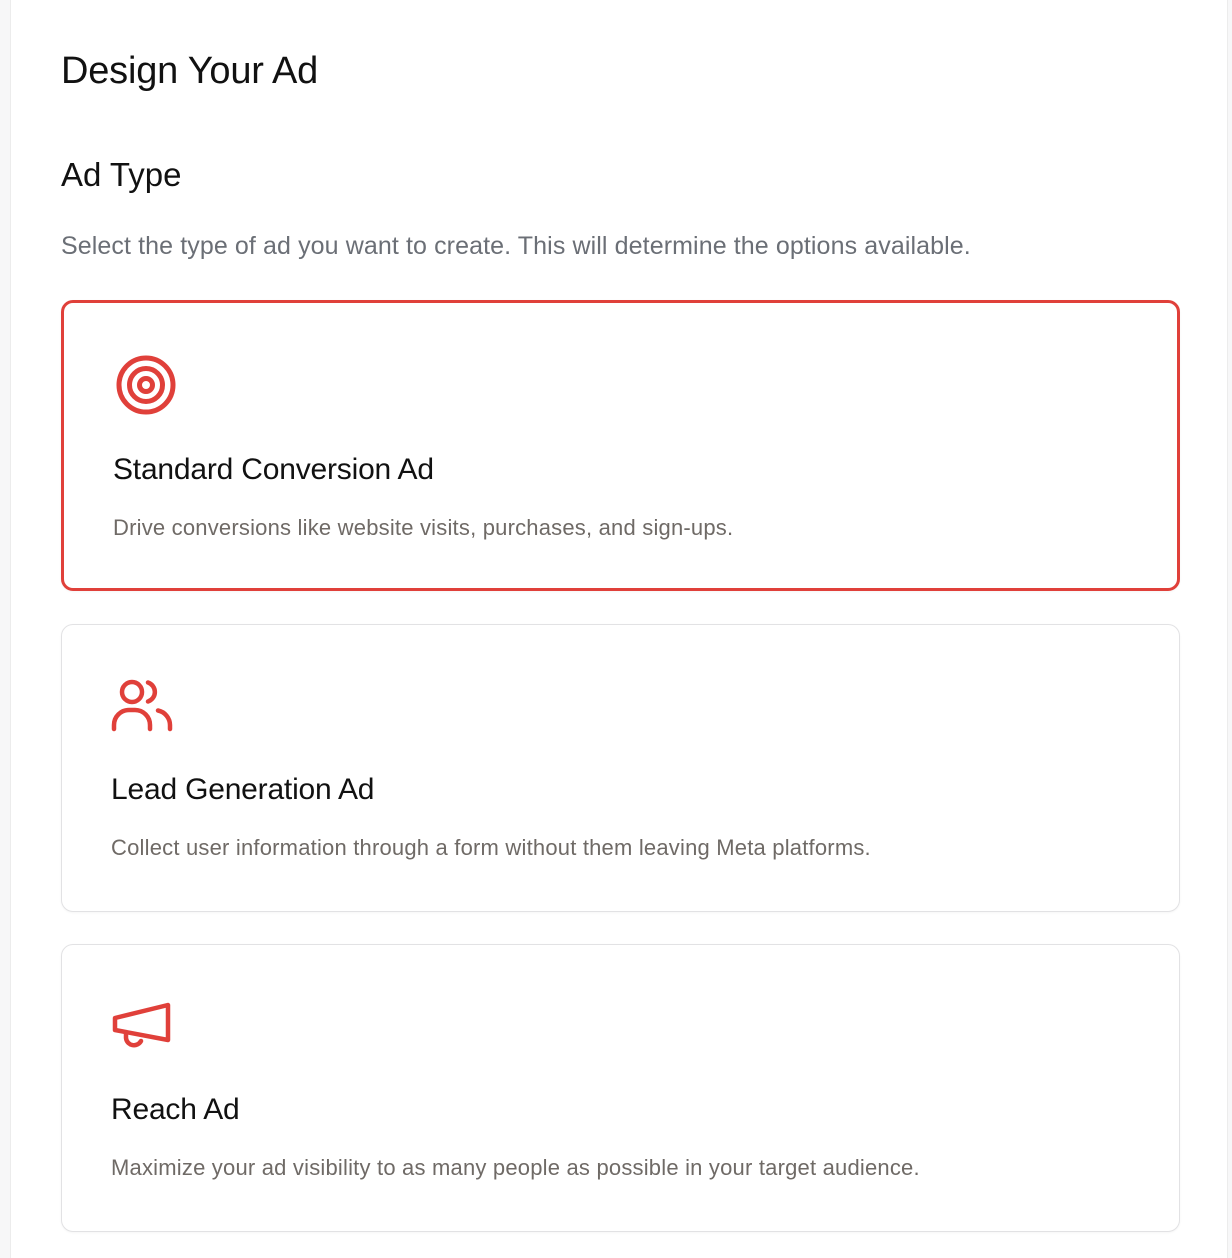  Describe the element at coordinates (146, 385) in the screenshot. I see `target-icon` at that location.